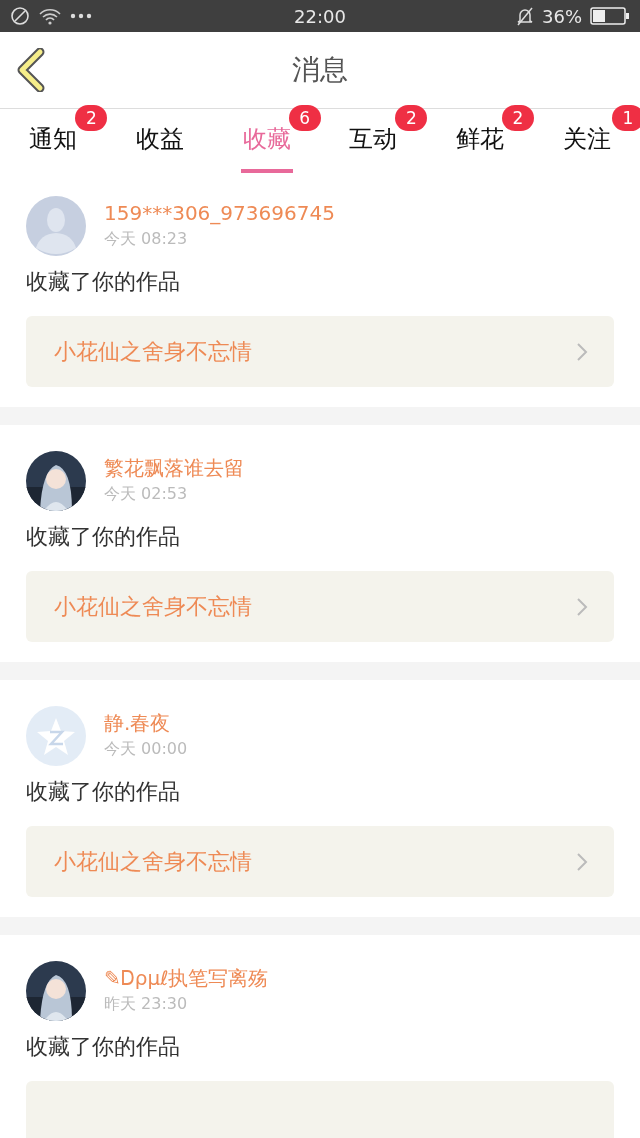 This screenshot has height=1138, width=640. Describe the element at coordinates (219, 213) in the screenshot. I see `user-name: 159***306_973696745` at that location.